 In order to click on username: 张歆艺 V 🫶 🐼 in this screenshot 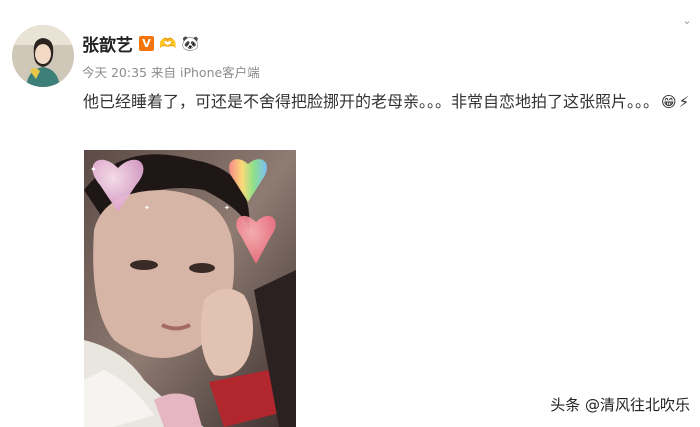, I will do `click(140, 44)`.